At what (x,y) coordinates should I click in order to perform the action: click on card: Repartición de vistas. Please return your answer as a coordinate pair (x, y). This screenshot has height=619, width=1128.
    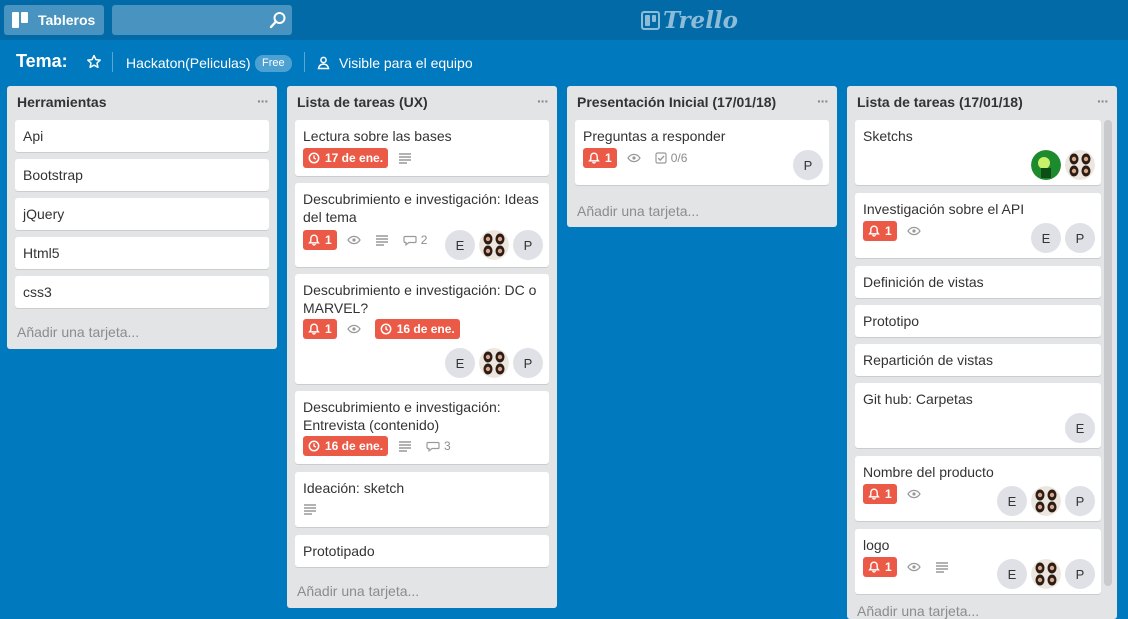
    Looking at the image, I should click on (978, 360).